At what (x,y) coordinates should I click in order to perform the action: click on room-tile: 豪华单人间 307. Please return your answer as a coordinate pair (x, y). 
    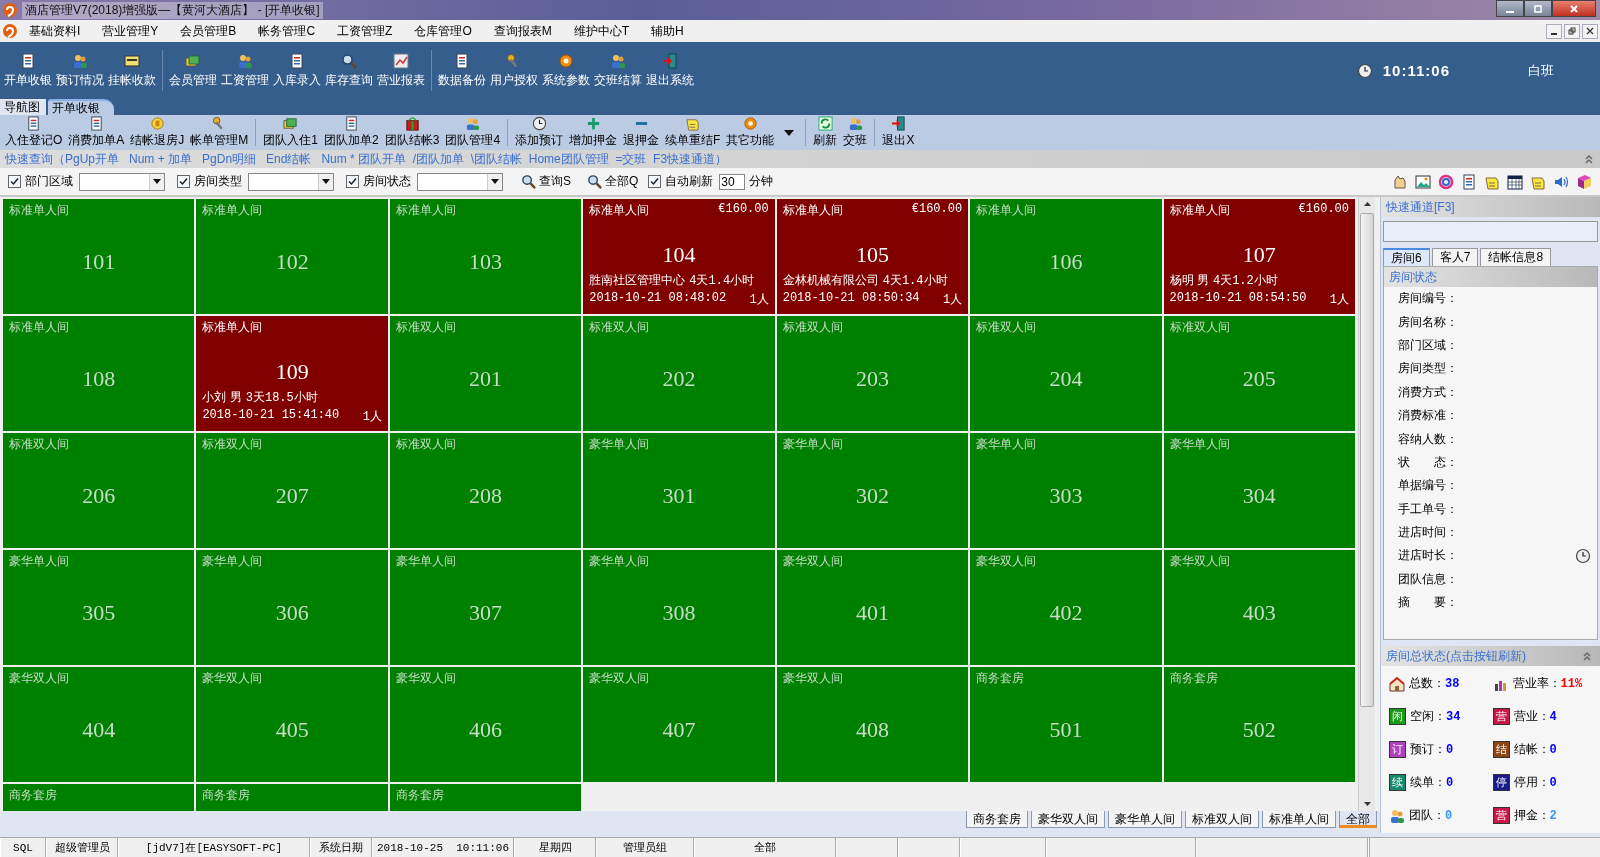
    Looking at the image, I should click on (485, 607).